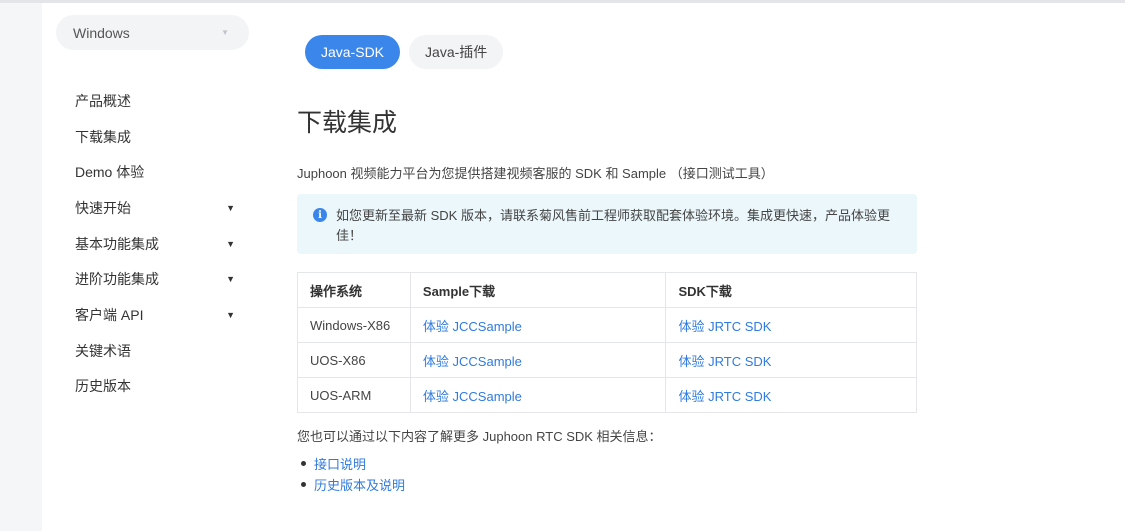 The height and width of the screenshot is (531, 1125). I want to click on sidebar-item-label: Demo 体验, so click(110, 172).